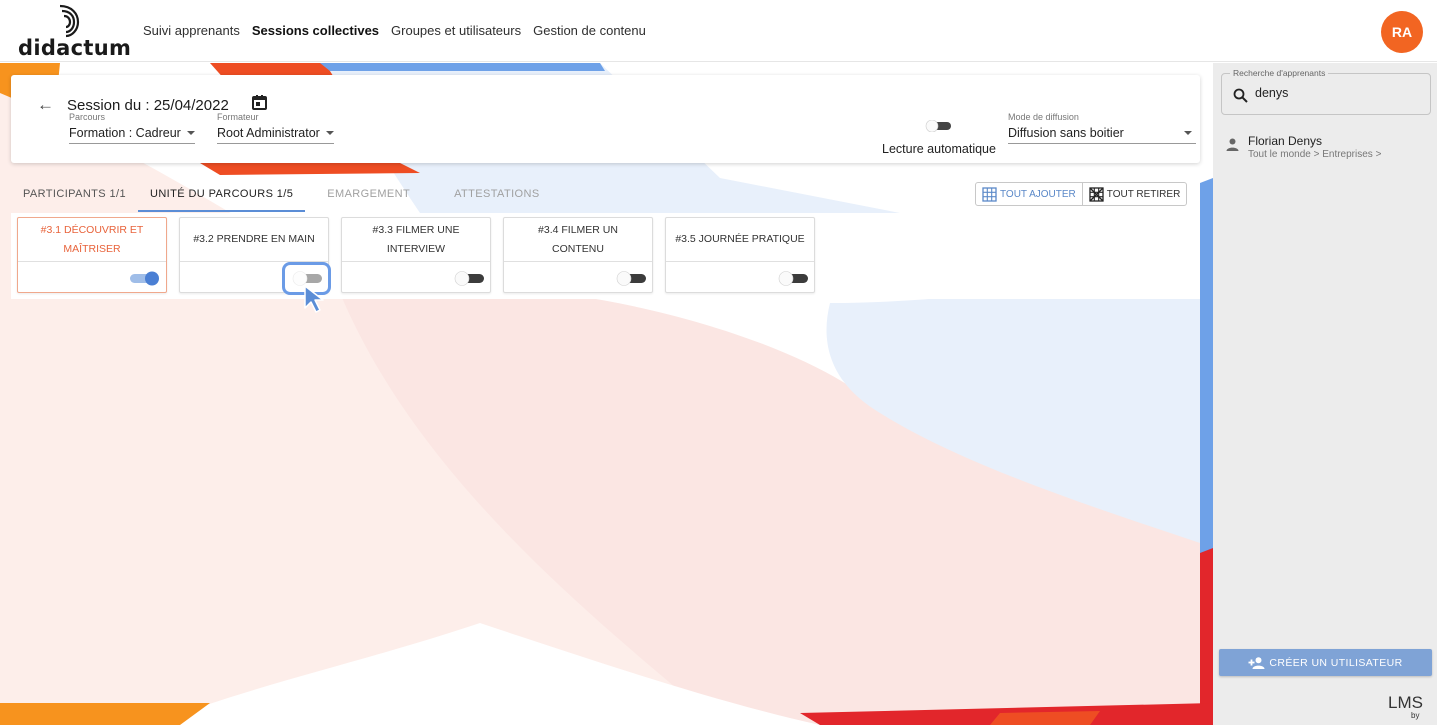 The image size is (1437, 725). Describe the element at coordinates (145, 278) in the screenshot. I see `unit-toggle-on` at that location.